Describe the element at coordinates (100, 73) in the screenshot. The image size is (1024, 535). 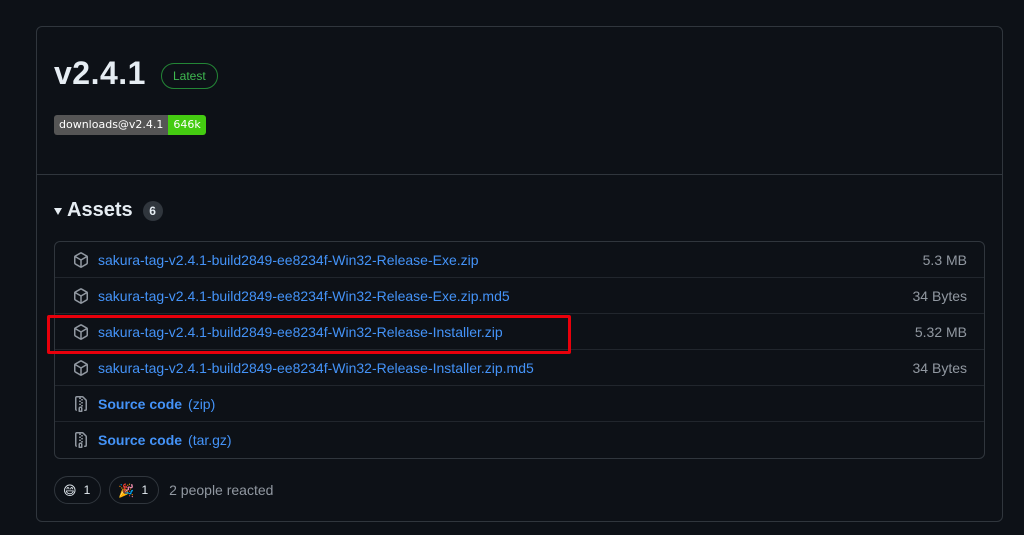
I see `release-version-title: v2.4.1` at that location.